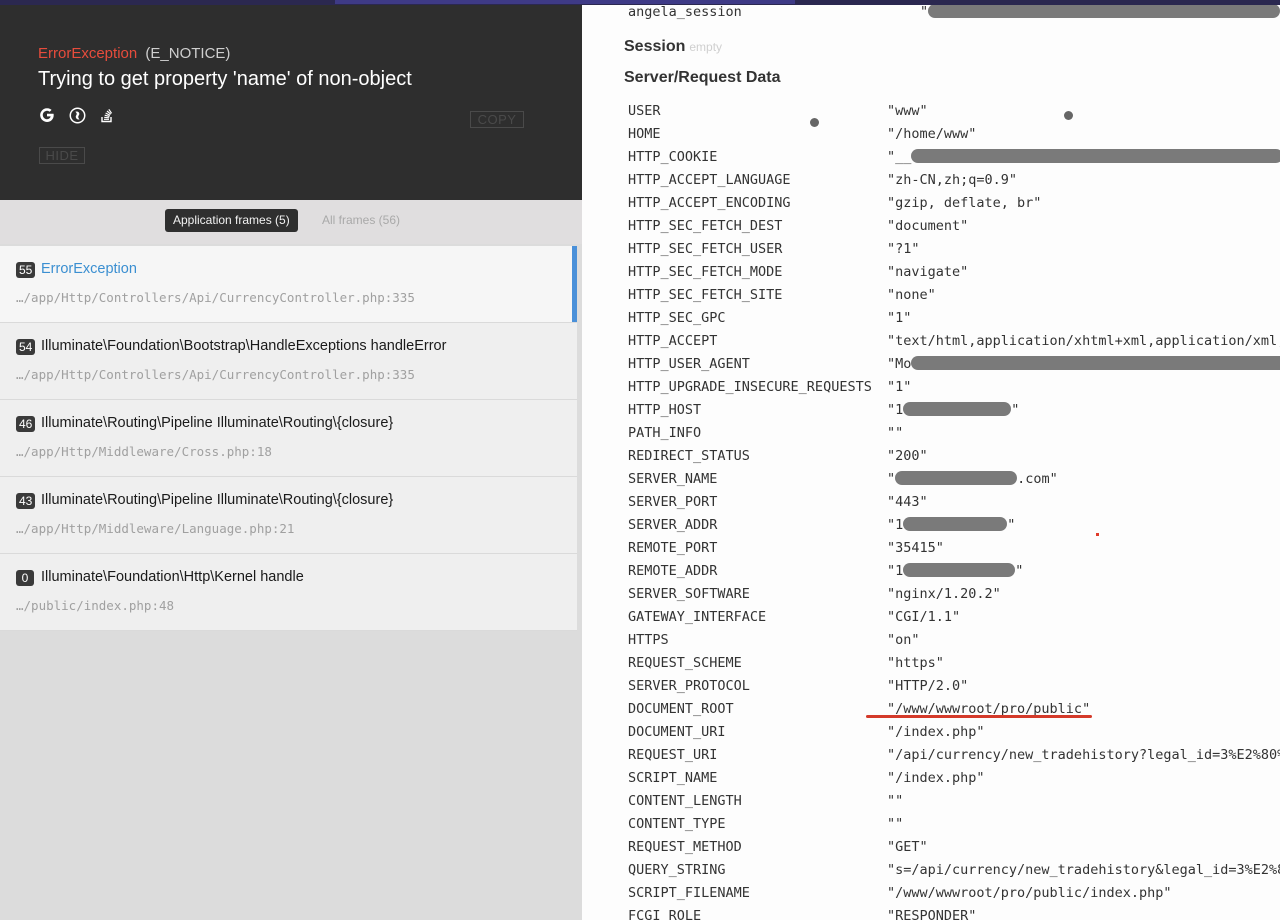 The image size is (1280, 920). I want to click on server-data-row: HTTP_UPGRADE_INSECURE_REQUESTS "1", so click(954, 387).